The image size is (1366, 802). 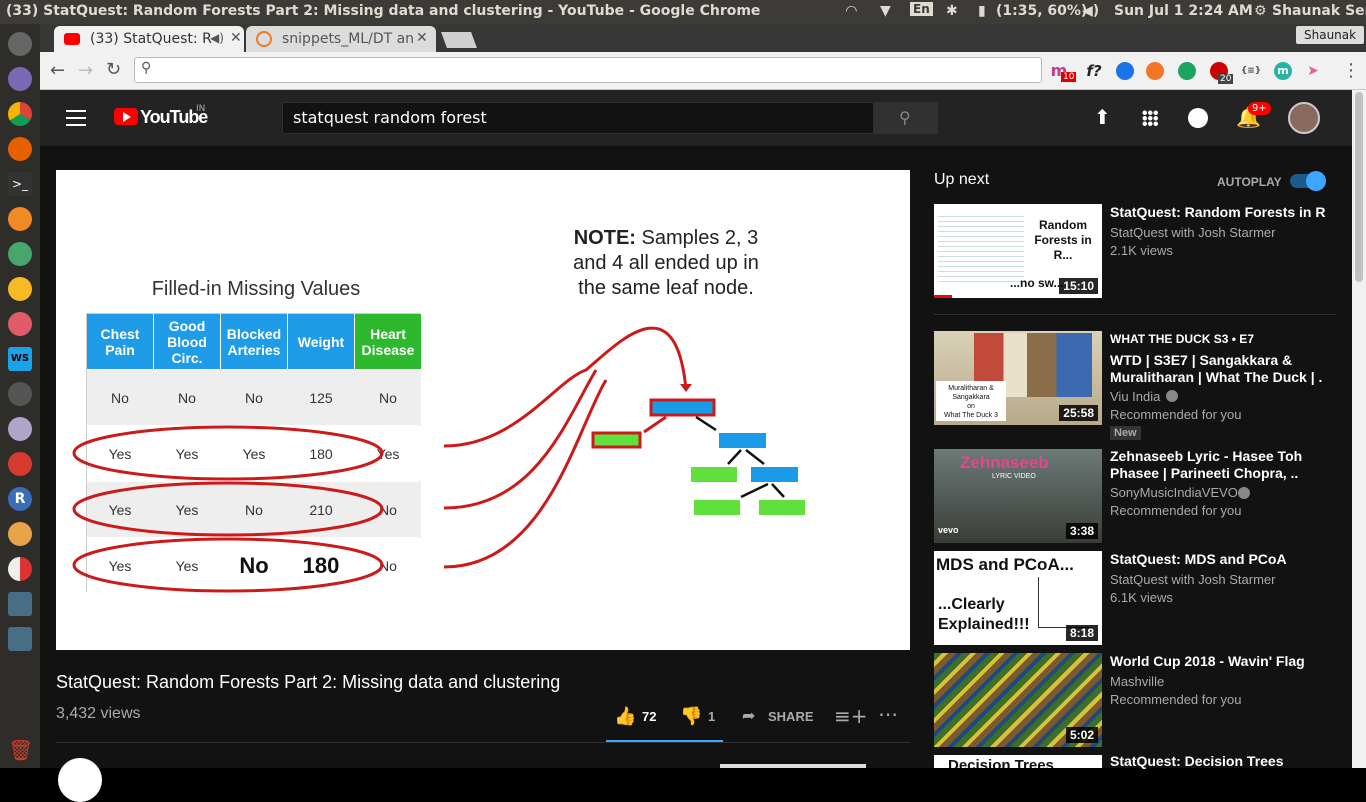 What do you see at coordinates (1251, 71) in the screenshot?
I see `extension-json-icon: {≡}` at bounding box center [1251, 71].